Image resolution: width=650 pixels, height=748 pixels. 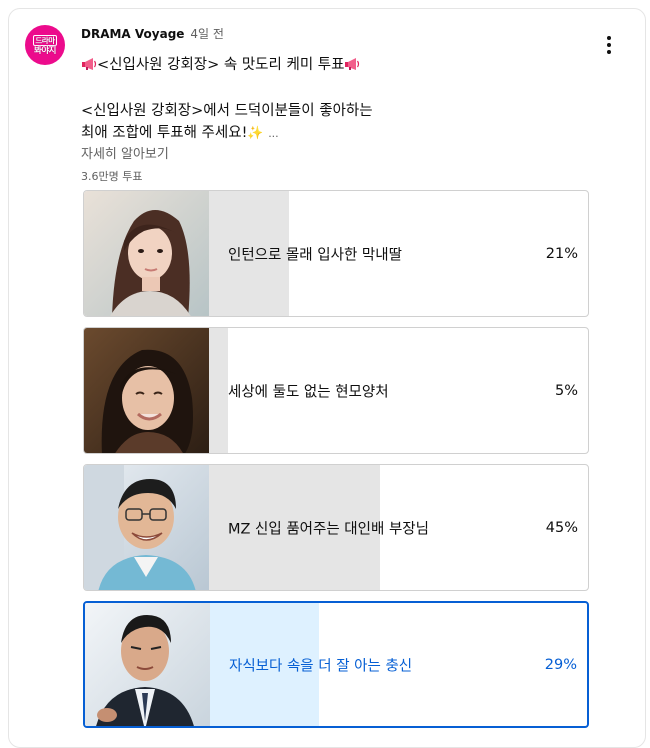 What do you see at coordinates (45, 50) in the screenshot?
I see `avatar-text-bottom: 봐야지` at bounding box center [45, 50].